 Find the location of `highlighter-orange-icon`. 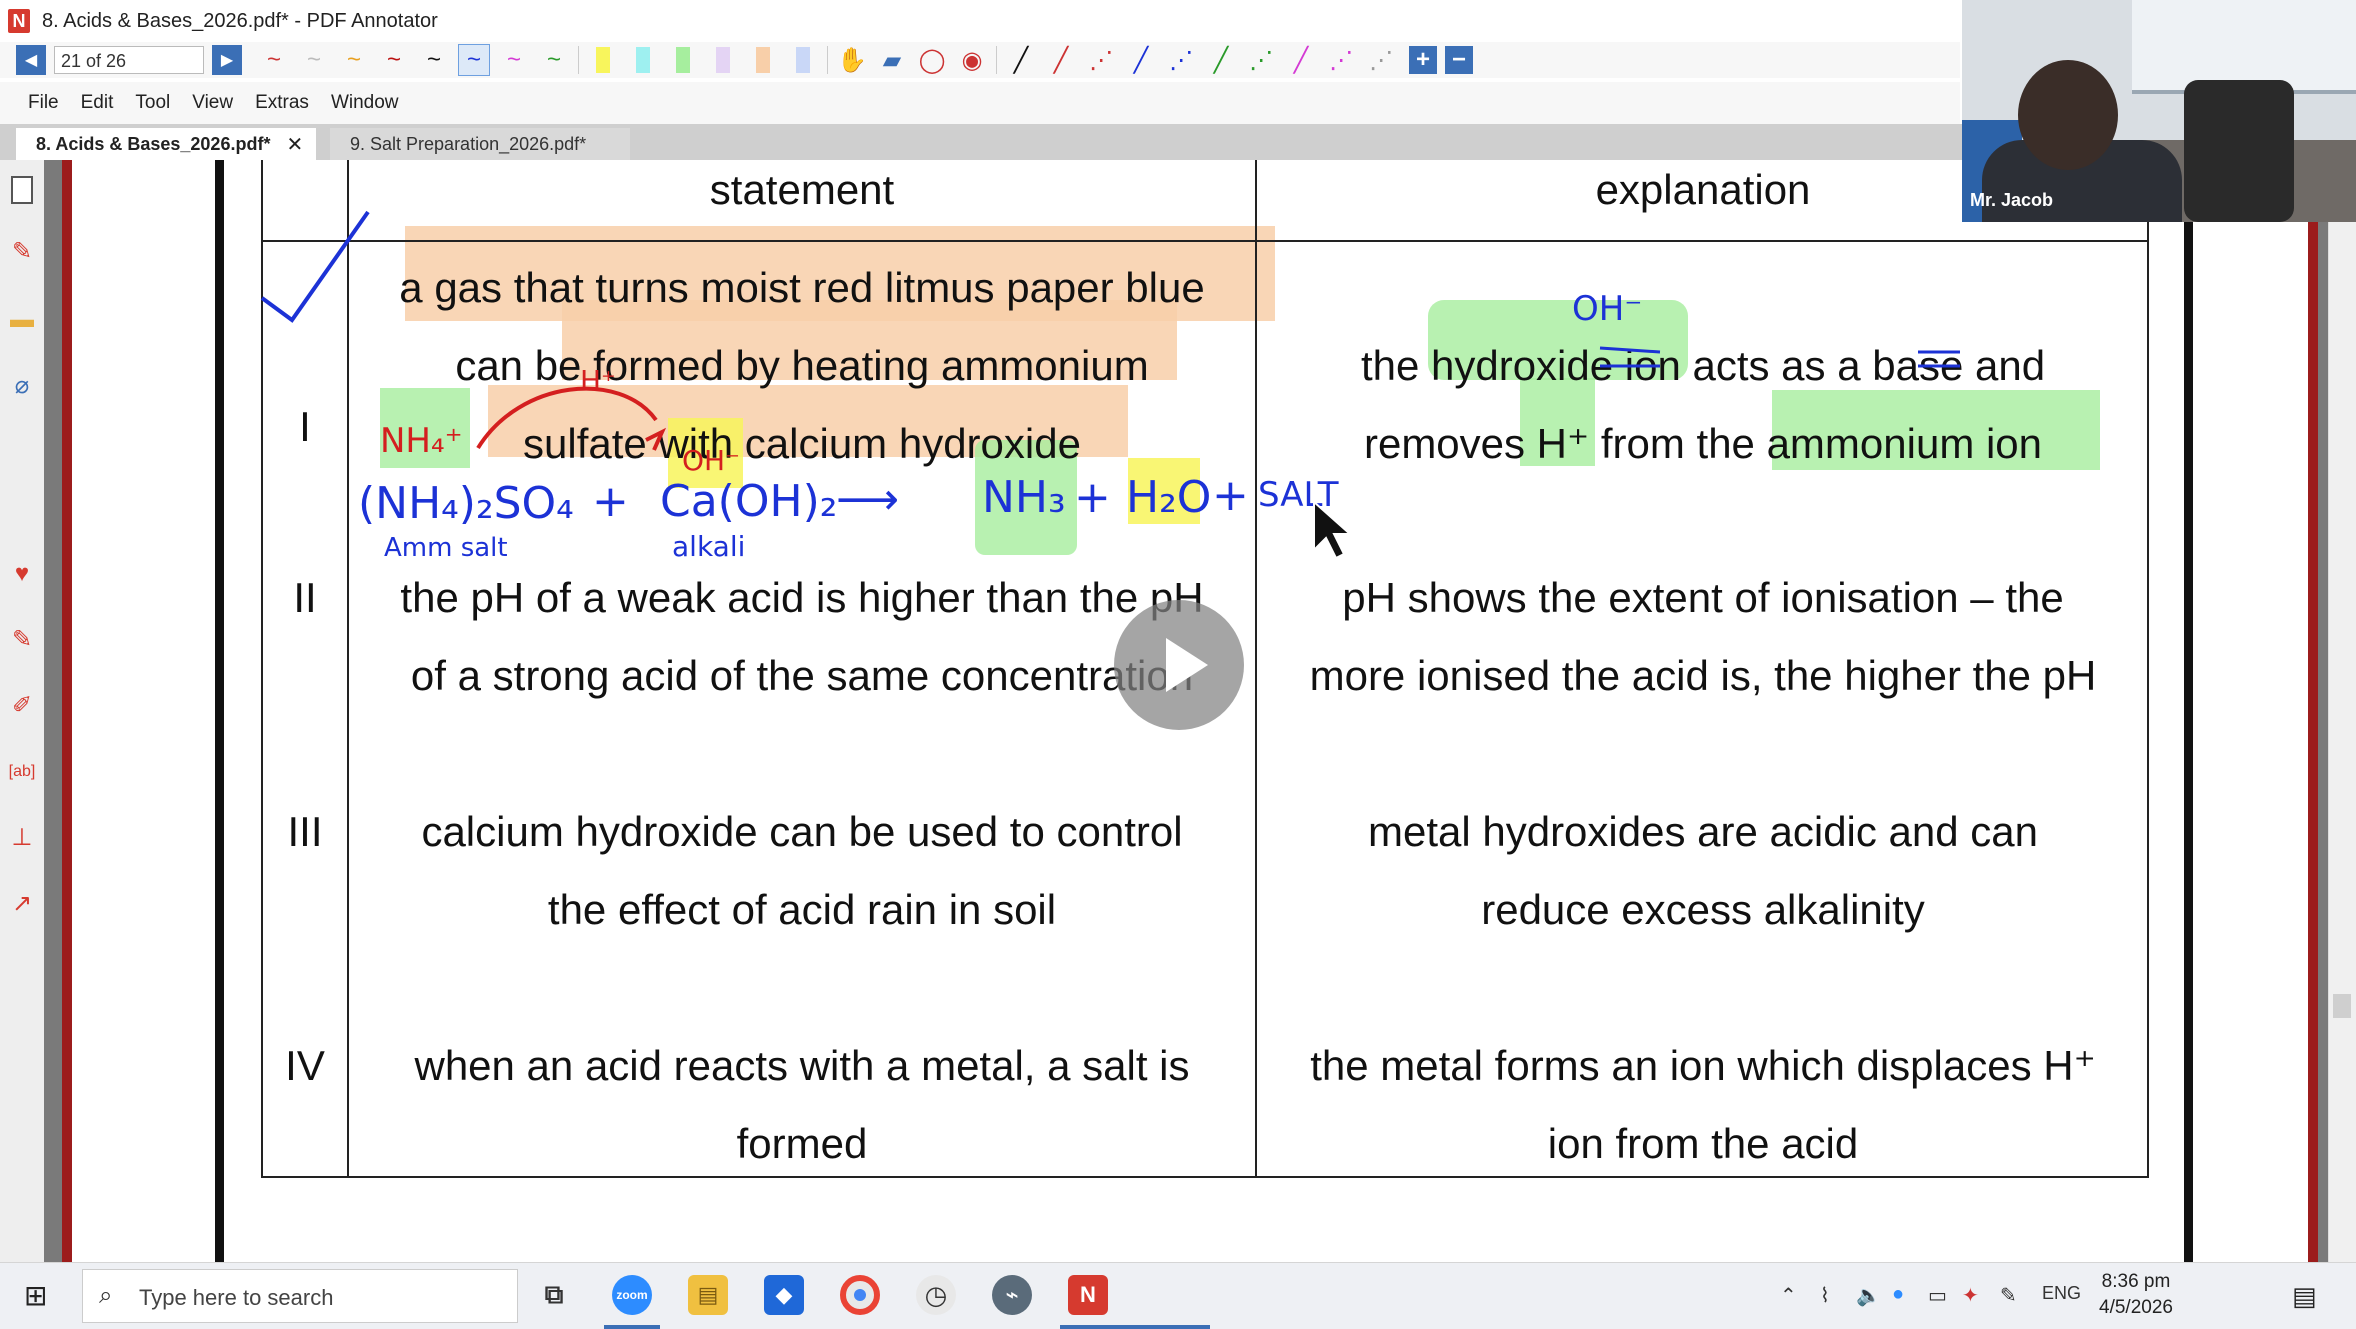

highlighter-orange-icon is located at coordinates (763, 60).